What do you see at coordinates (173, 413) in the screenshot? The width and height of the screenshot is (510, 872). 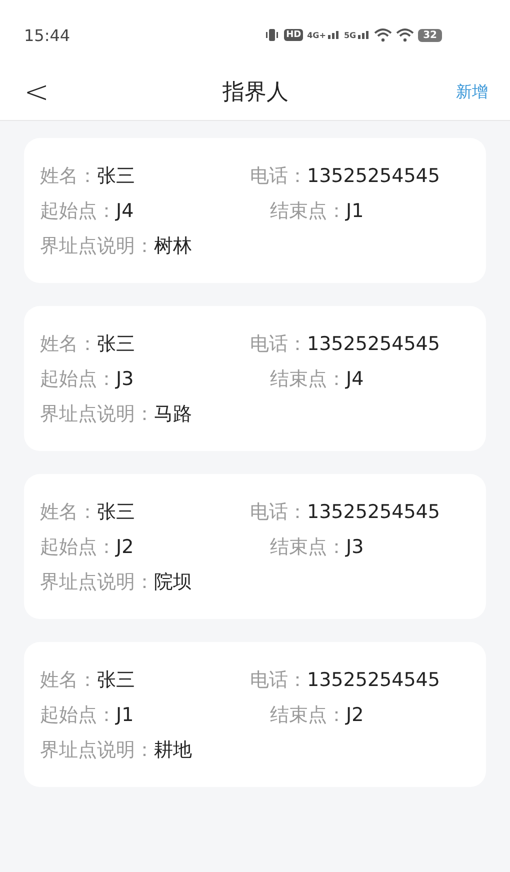 I see `field-value: 马路` at bounding box center [173, 413].